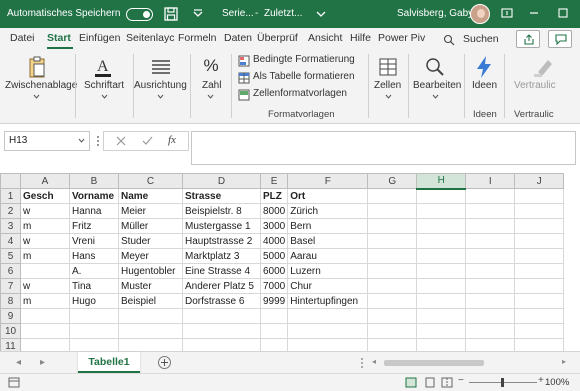 This screenshot has width=580, height=391. I want to click on cell-i5, so click(490, 256).